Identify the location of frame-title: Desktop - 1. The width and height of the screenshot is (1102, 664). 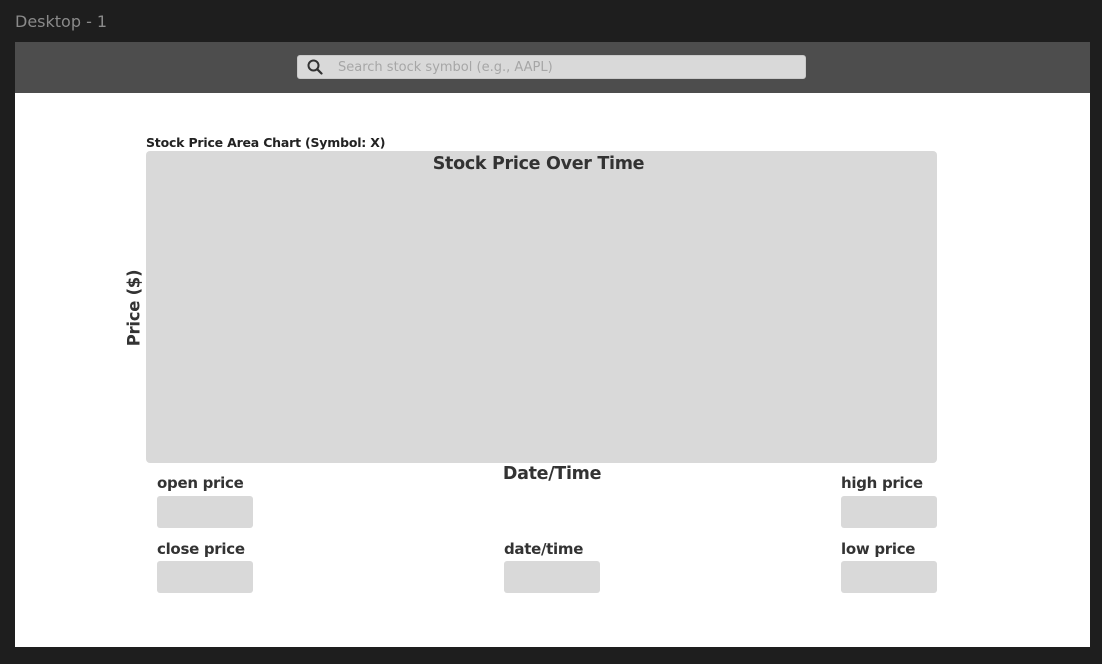
(61, 21).